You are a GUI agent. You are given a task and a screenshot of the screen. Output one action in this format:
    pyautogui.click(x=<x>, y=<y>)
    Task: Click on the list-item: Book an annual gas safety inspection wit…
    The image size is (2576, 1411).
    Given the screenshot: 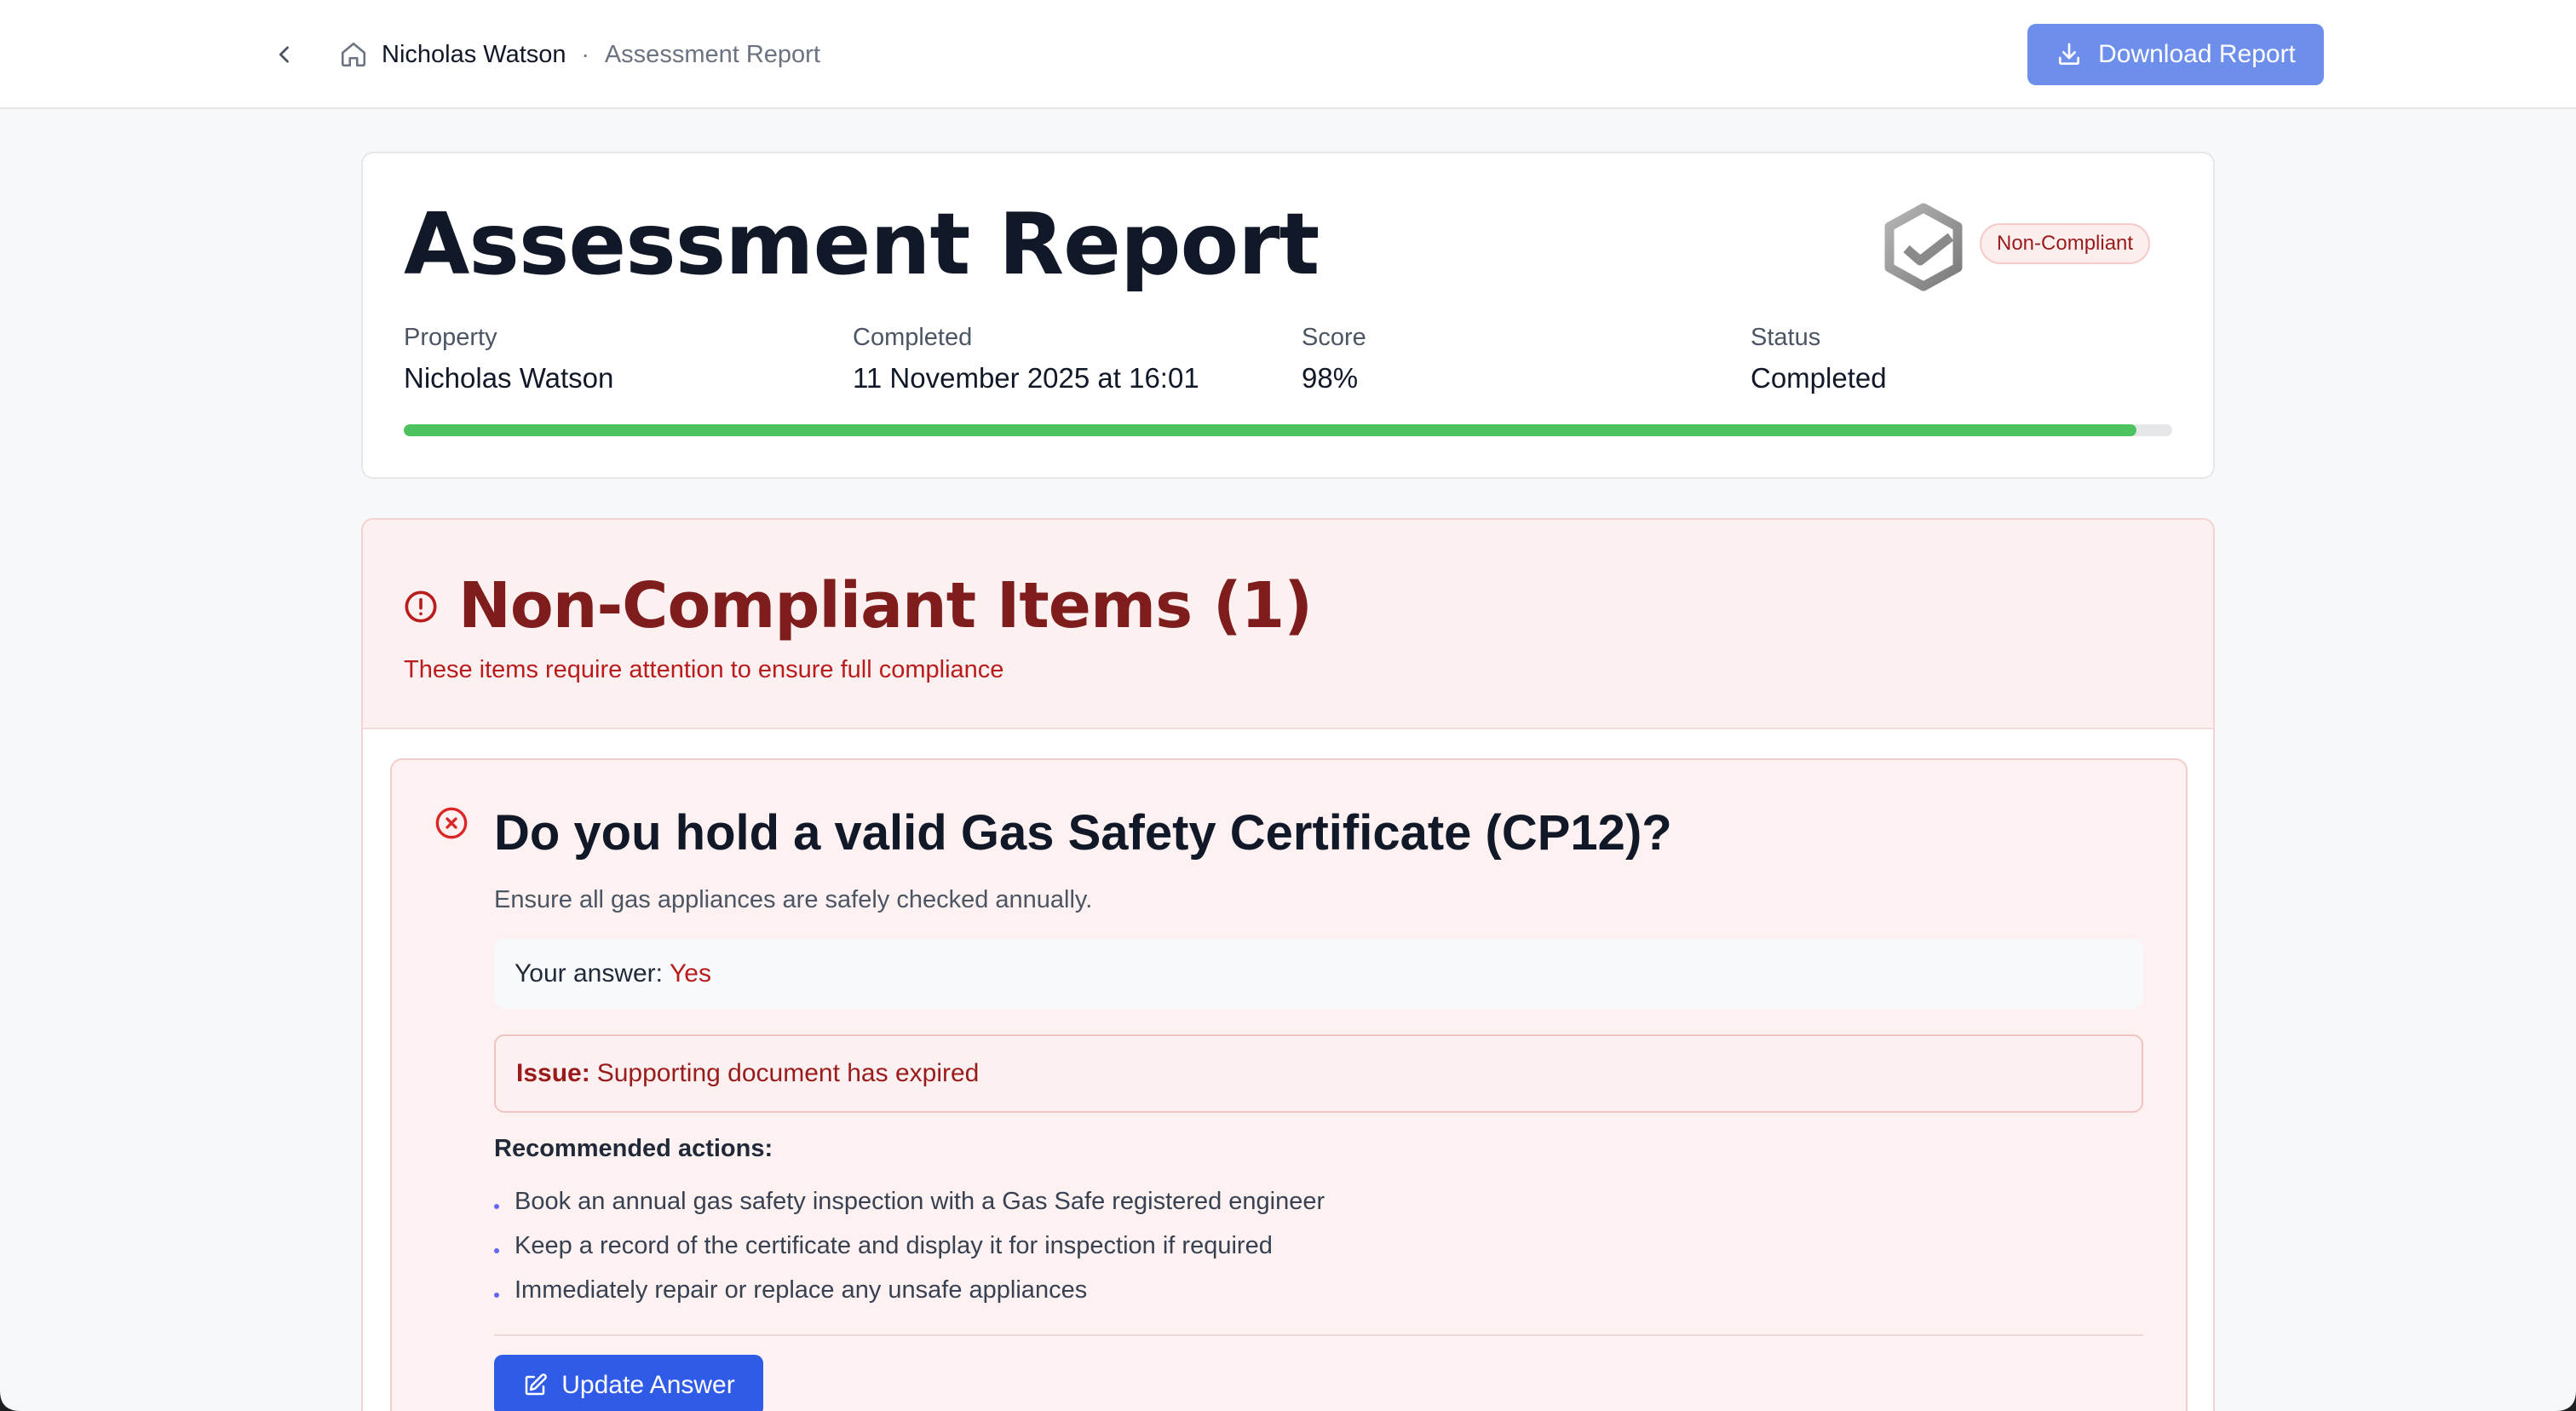 What is the action you would take?
    pyautogui.click(x=909, y=1201)
    